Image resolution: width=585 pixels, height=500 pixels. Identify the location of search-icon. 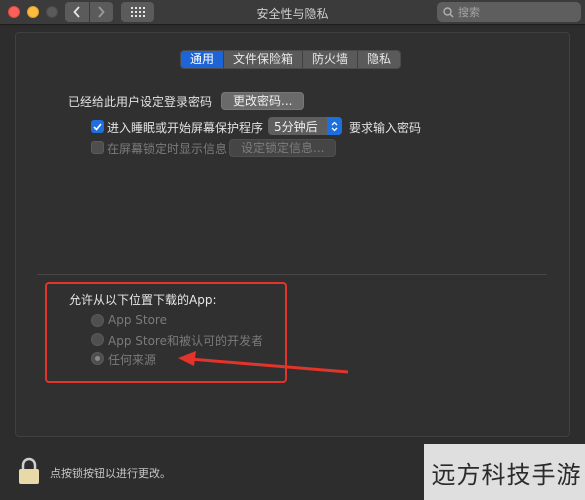
(448, 12).